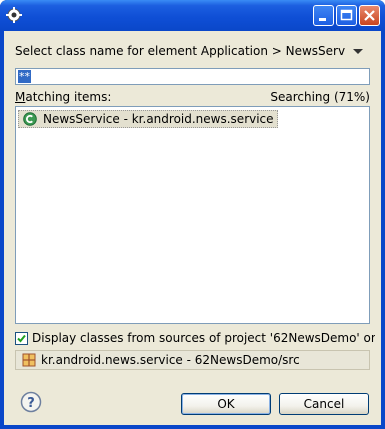 The image size is (385, 429). What do you see at coordinates (322, 19) in the screenshot?
I see `minimize-icon` at bounding box center [322, 19].